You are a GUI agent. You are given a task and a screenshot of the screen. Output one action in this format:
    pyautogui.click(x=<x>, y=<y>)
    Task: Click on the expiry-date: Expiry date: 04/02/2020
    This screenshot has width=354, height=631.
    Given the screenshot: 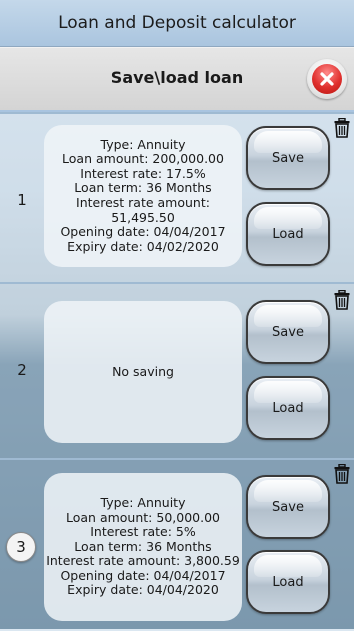 What is the action you would take?
    pyautogui.click(x=143, y=246)
    